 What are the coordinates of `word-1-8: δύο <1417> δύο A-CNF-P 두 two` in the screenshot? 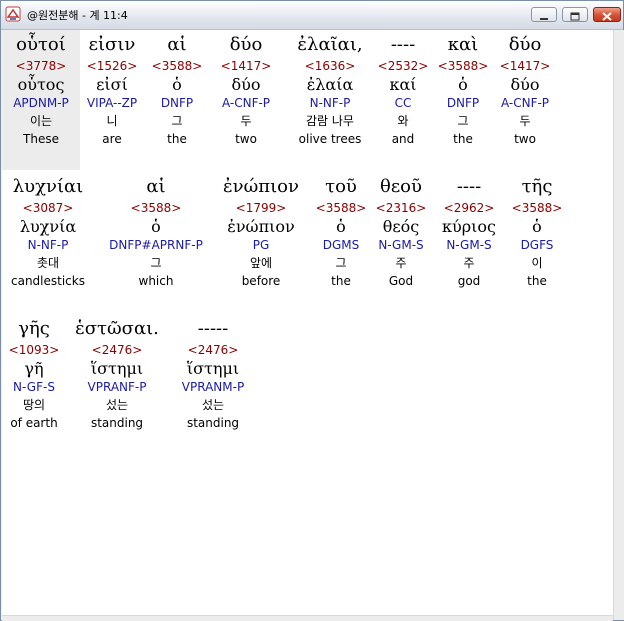 It's located at (525, 89).